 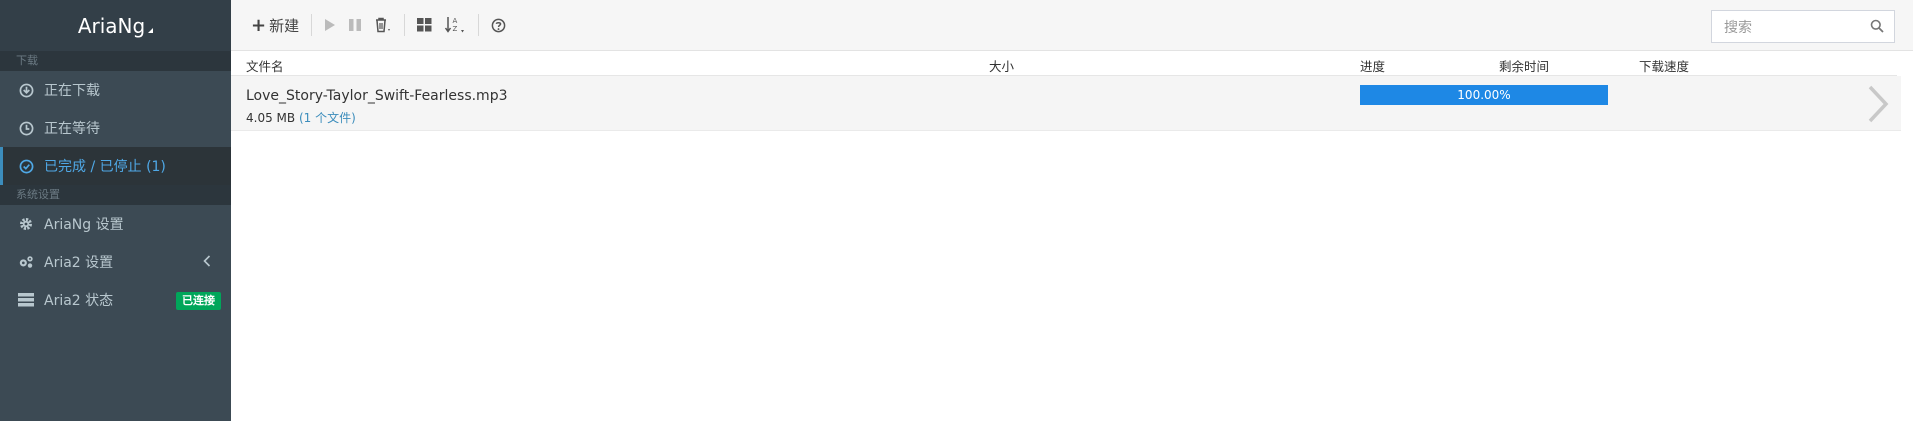 I want to click on sidebar-item-downloading: 正在下载, so click(x=115, y=90).